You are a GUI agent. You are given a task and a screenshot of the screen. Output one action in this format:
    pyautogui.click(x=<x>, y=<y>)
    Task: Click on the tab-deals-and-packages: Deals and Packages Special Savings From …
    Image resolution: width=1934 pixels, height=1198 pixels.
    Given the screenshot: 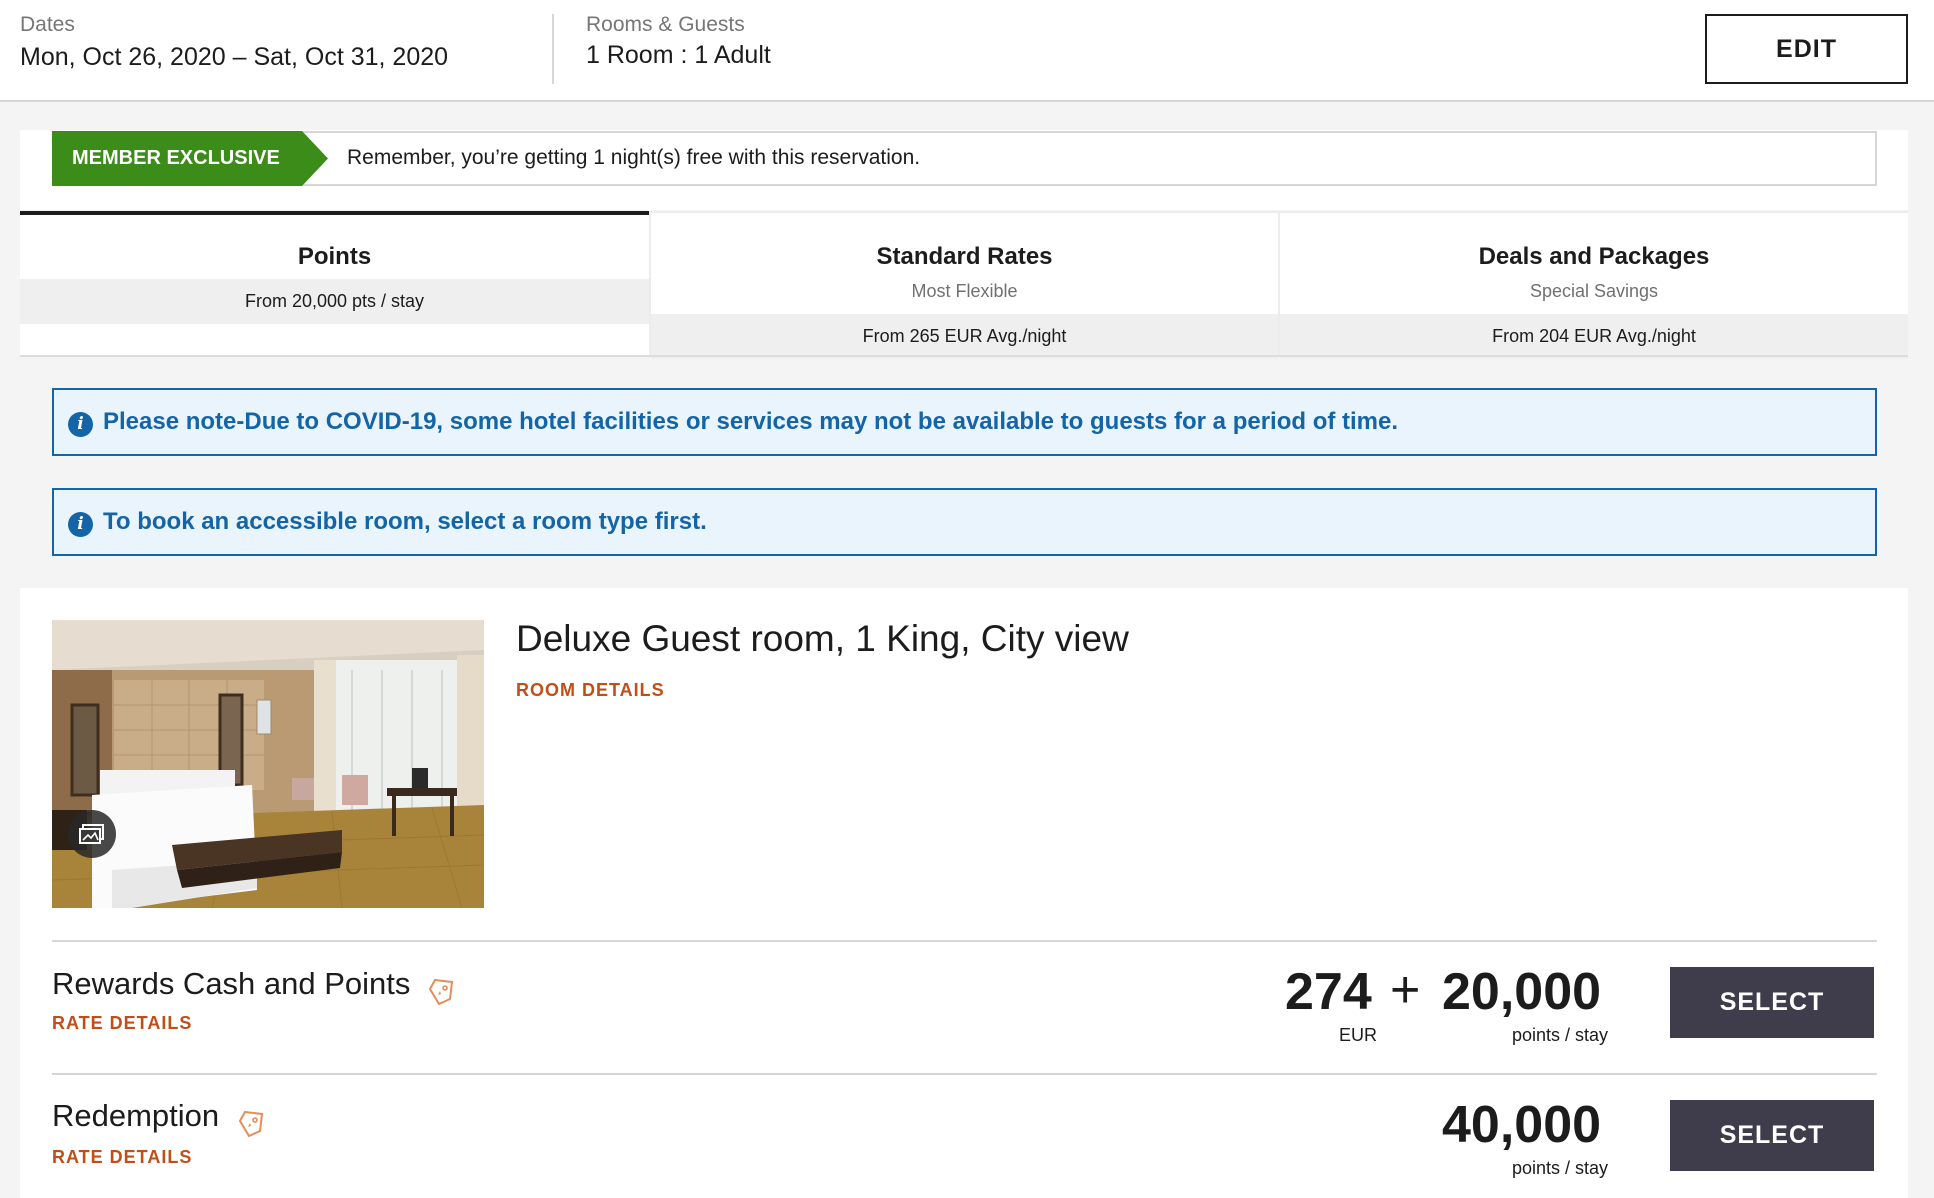 What is the action you would take?
    pyautogui.click(x=1593, y=285)
    